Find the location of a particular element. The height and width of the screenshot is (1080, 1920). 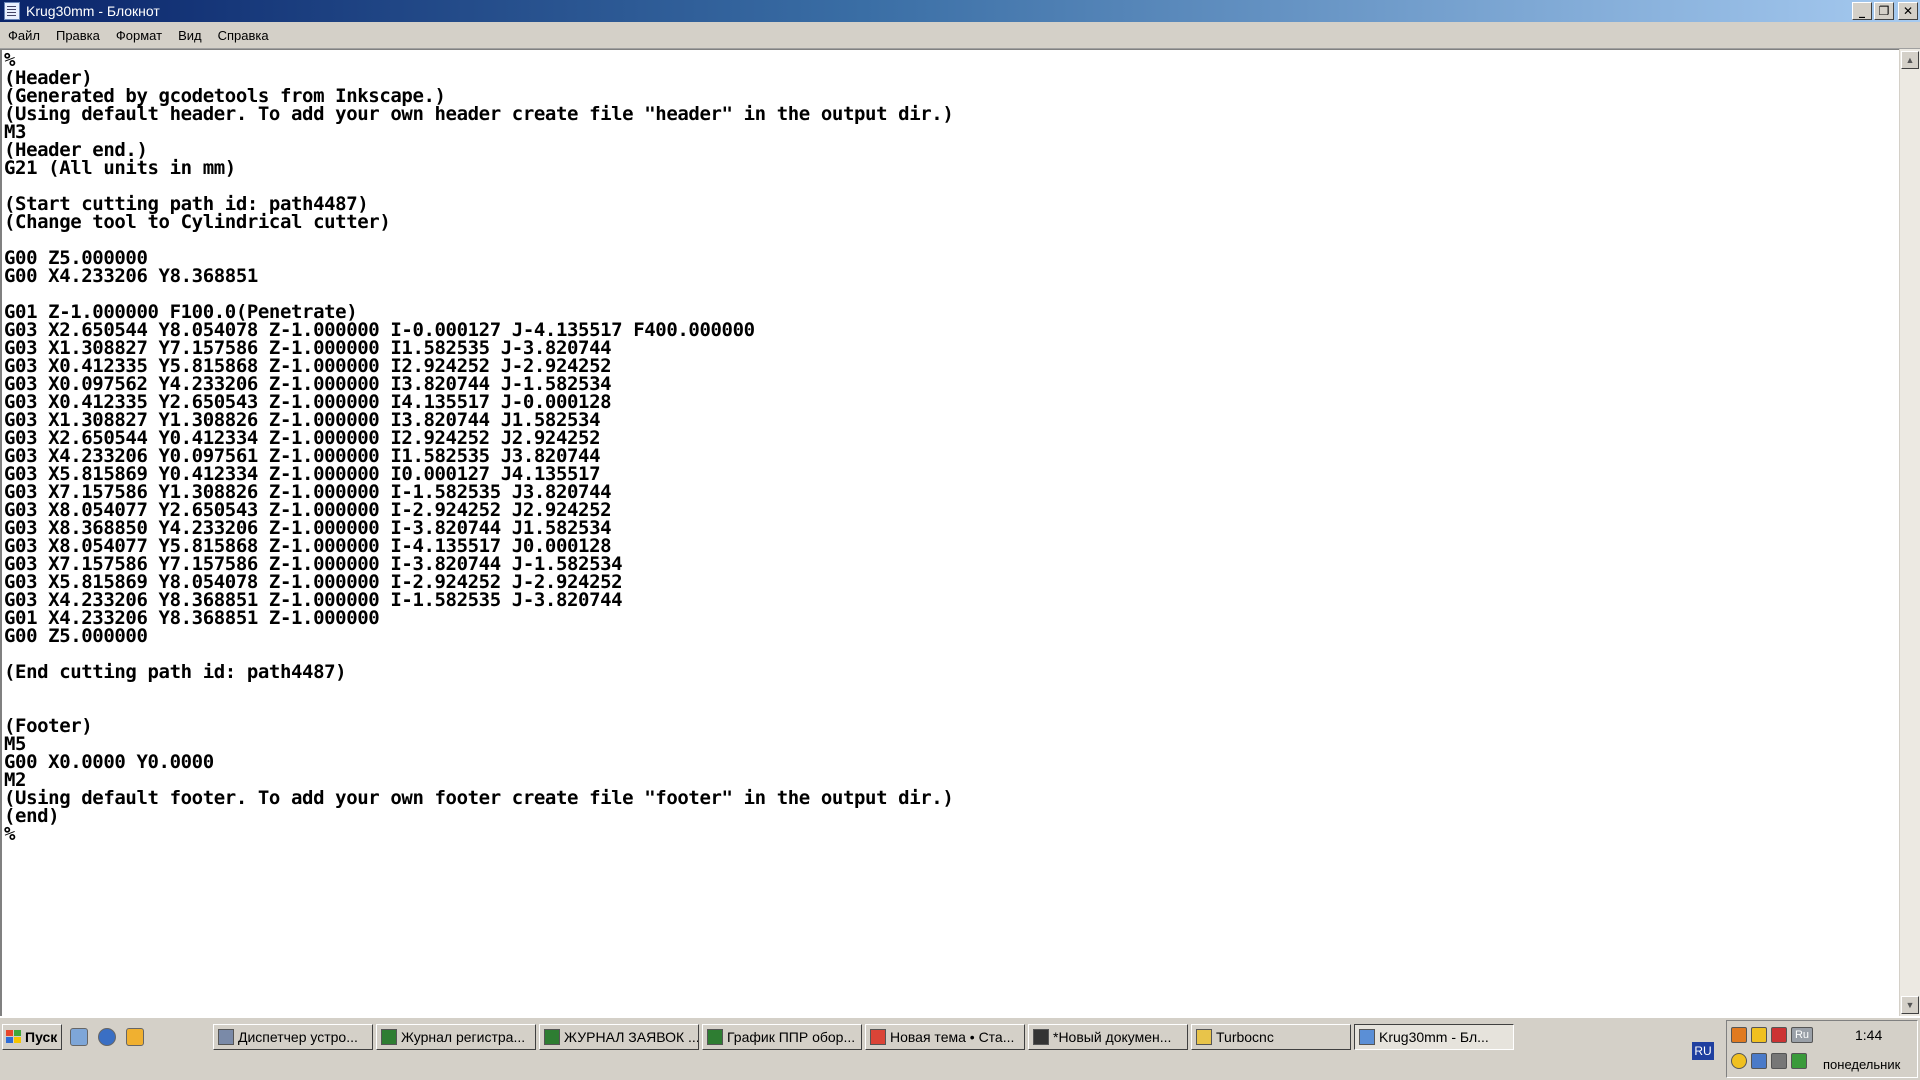

menu-edit: Правка is located at coordinates (78, 35).